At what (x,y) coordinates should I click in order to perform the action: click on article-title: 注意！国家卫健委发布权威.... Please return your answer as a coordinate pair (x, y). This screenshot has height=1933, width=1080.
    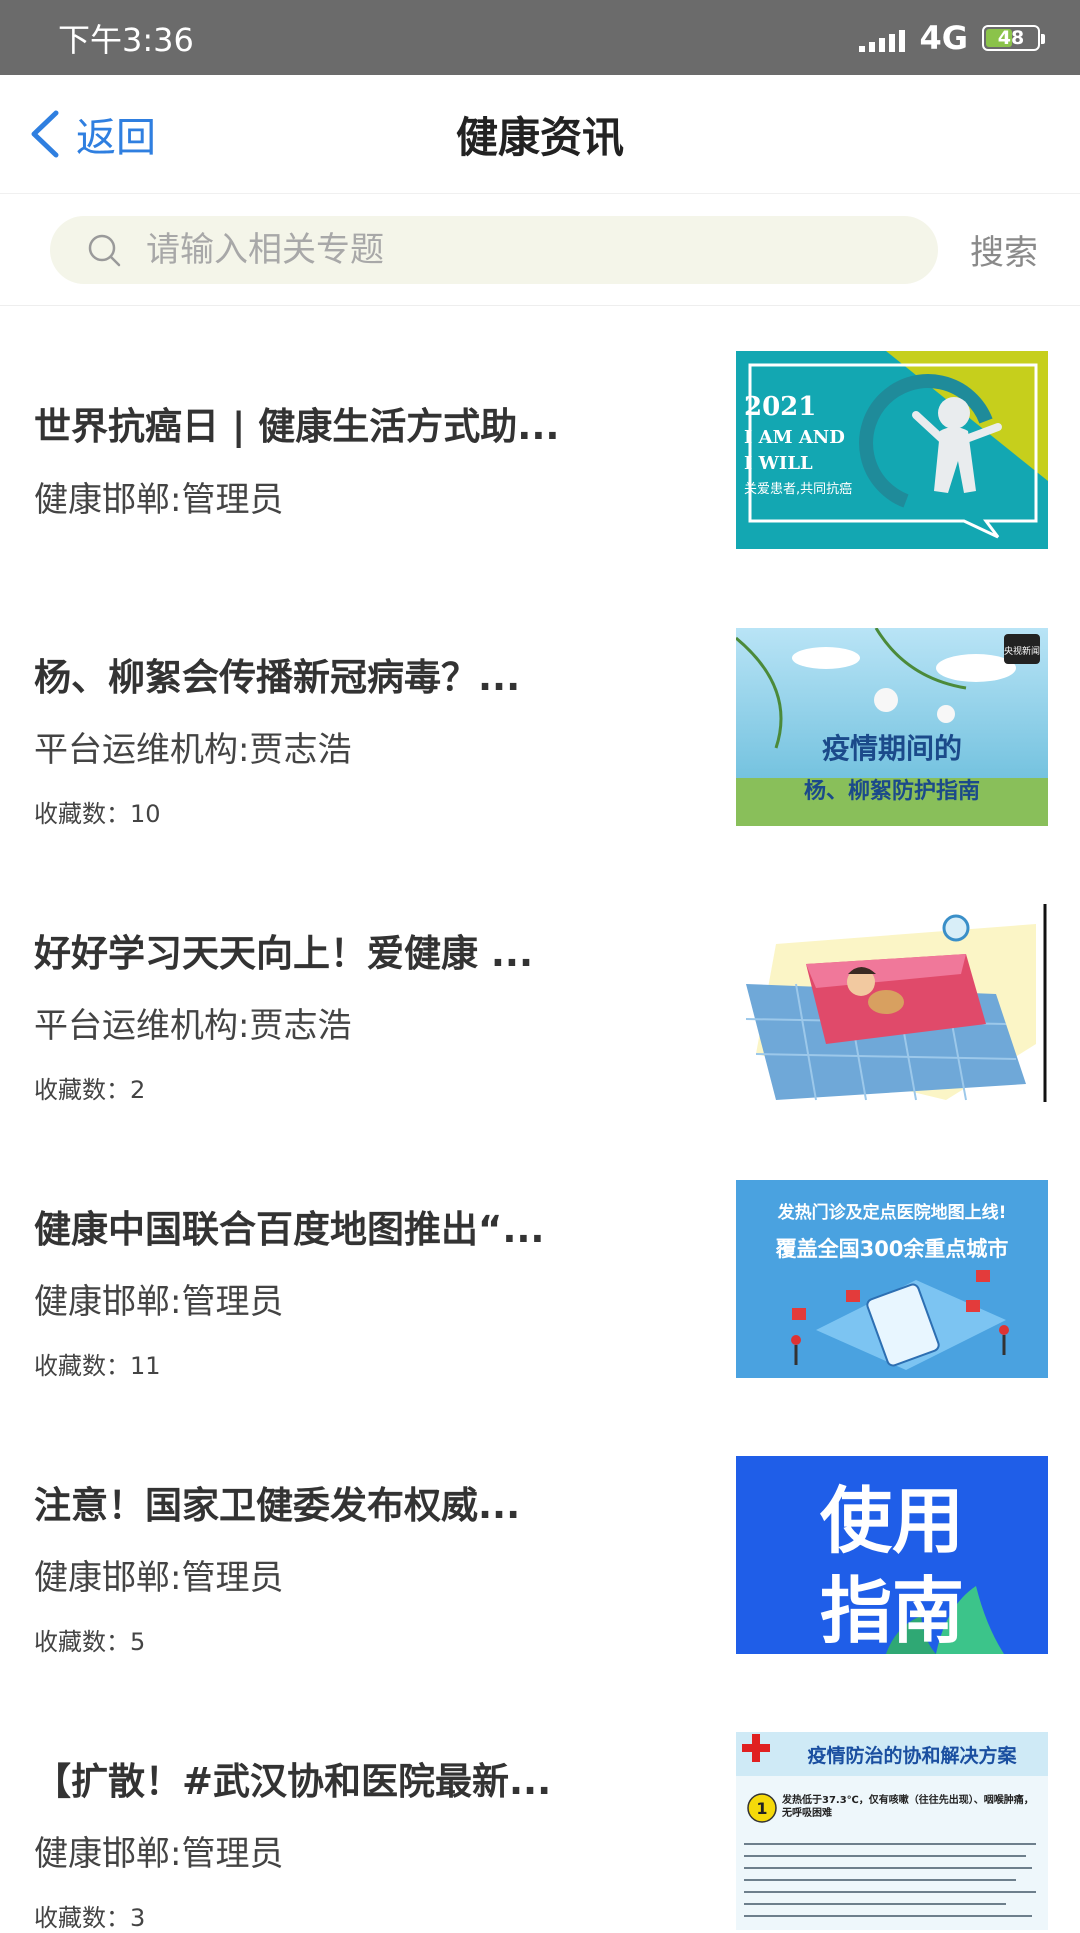
    Looking at the image, I should click on (277, 1505).